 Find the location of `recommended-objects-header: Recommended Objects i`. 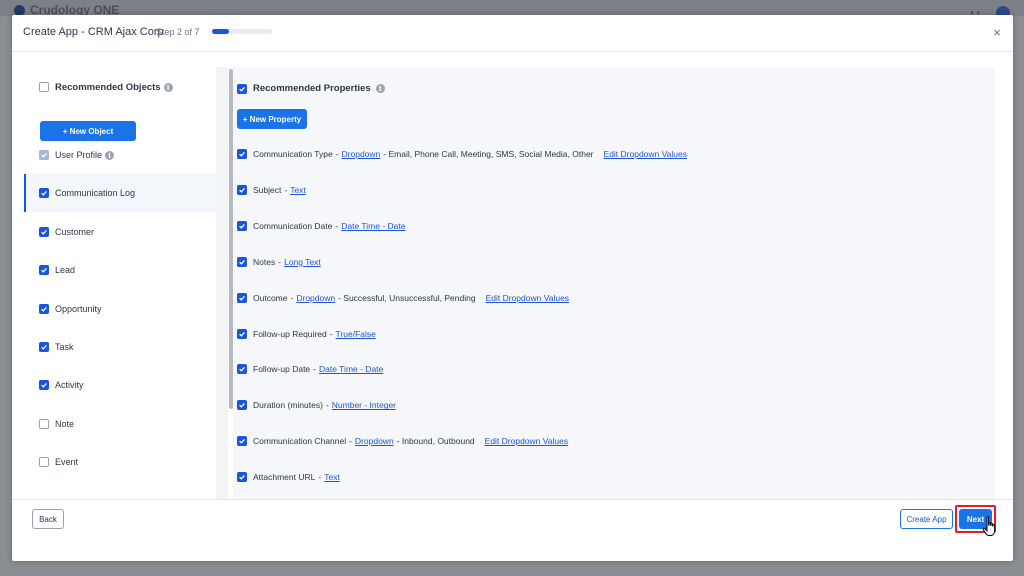

recommended-objects-header: Recommended Objects i is located at coordinates (120, 87).